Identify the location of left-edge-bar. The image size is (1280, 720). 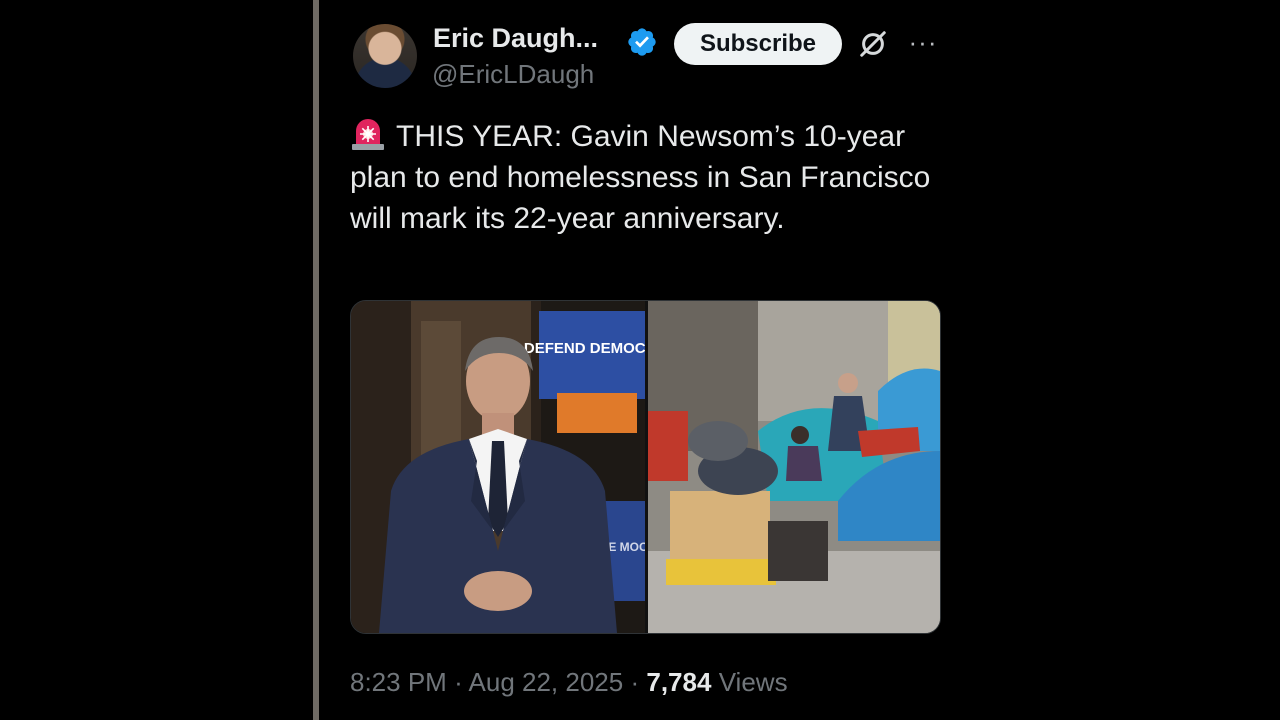
(316, 360).